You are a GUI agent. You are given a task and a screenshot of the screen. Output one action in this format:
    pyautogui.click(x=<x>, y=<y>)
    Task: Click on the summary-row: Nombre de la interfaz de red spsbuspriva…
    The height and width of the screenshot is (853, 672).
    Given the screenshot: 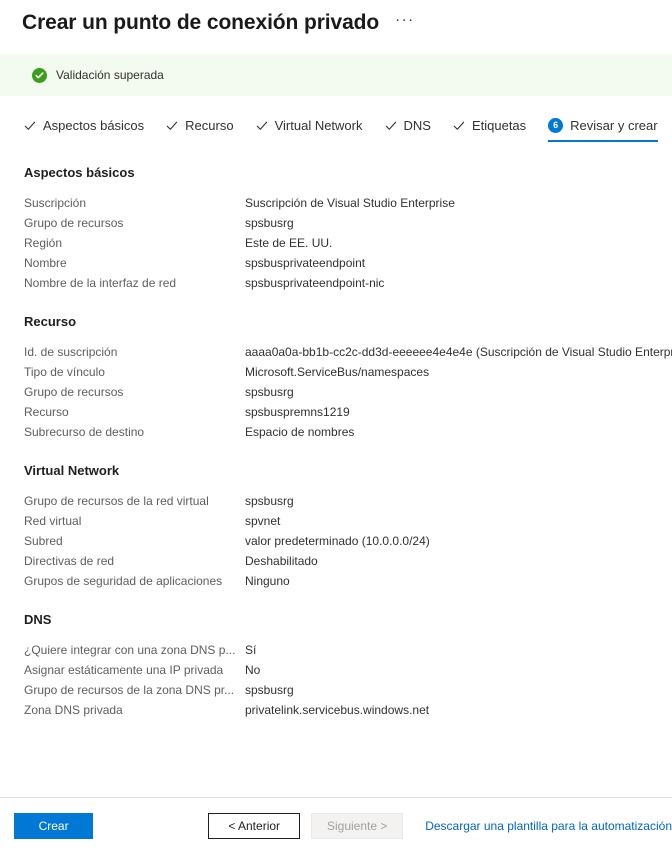 What is the action you would take?
    pyautogui.click(x=344, y=283)
    